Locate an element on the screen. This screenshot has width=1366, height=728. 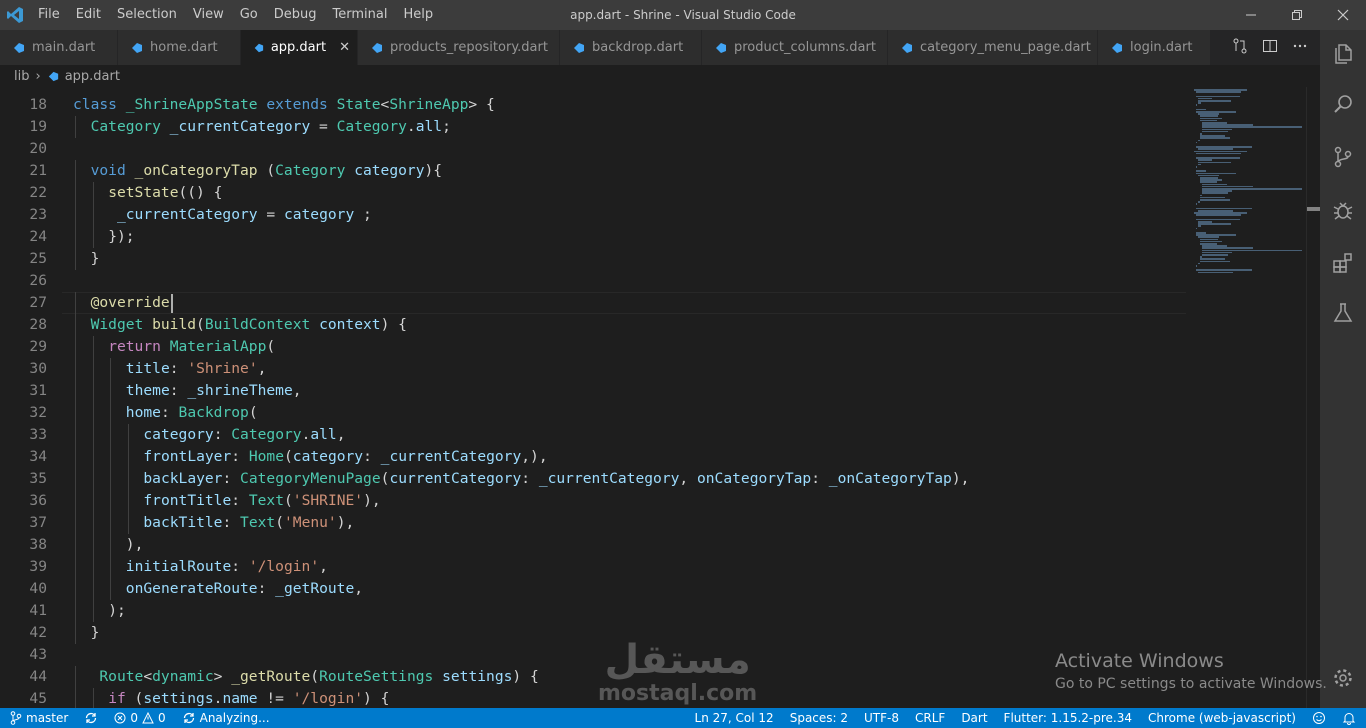
status-eol: CRLF is located at coordinates (930, 718).